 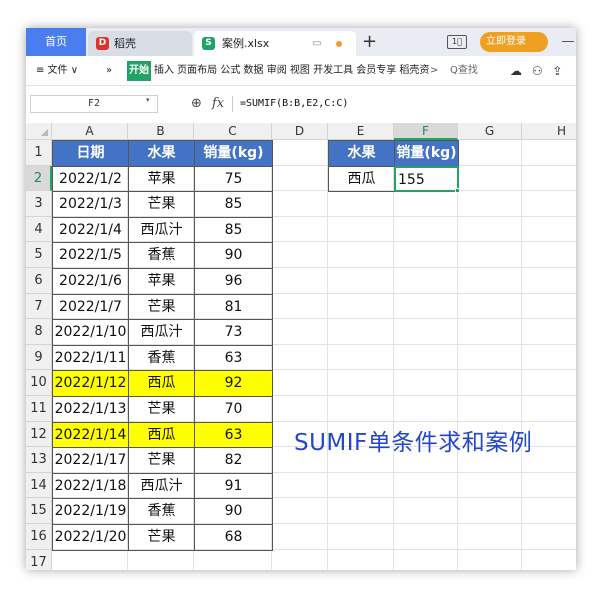 I want to click on column-header-e: E, so click(x=361, y=131).